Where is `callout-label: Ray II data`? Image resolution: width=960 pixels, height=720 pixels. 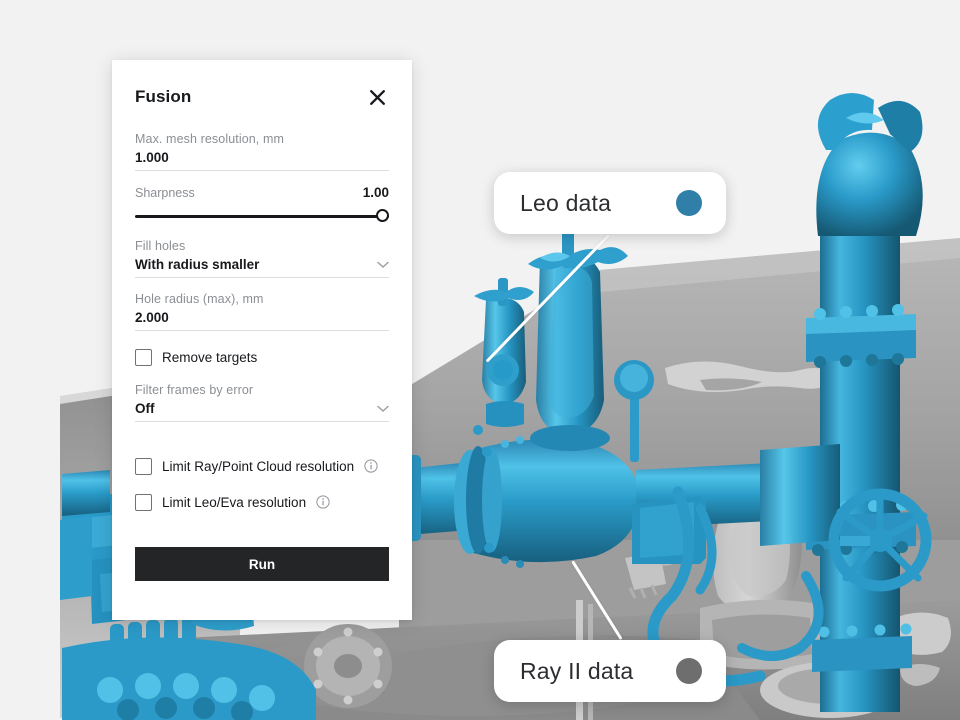
callout-label: Ray II data is located at coordinates (577, 670).